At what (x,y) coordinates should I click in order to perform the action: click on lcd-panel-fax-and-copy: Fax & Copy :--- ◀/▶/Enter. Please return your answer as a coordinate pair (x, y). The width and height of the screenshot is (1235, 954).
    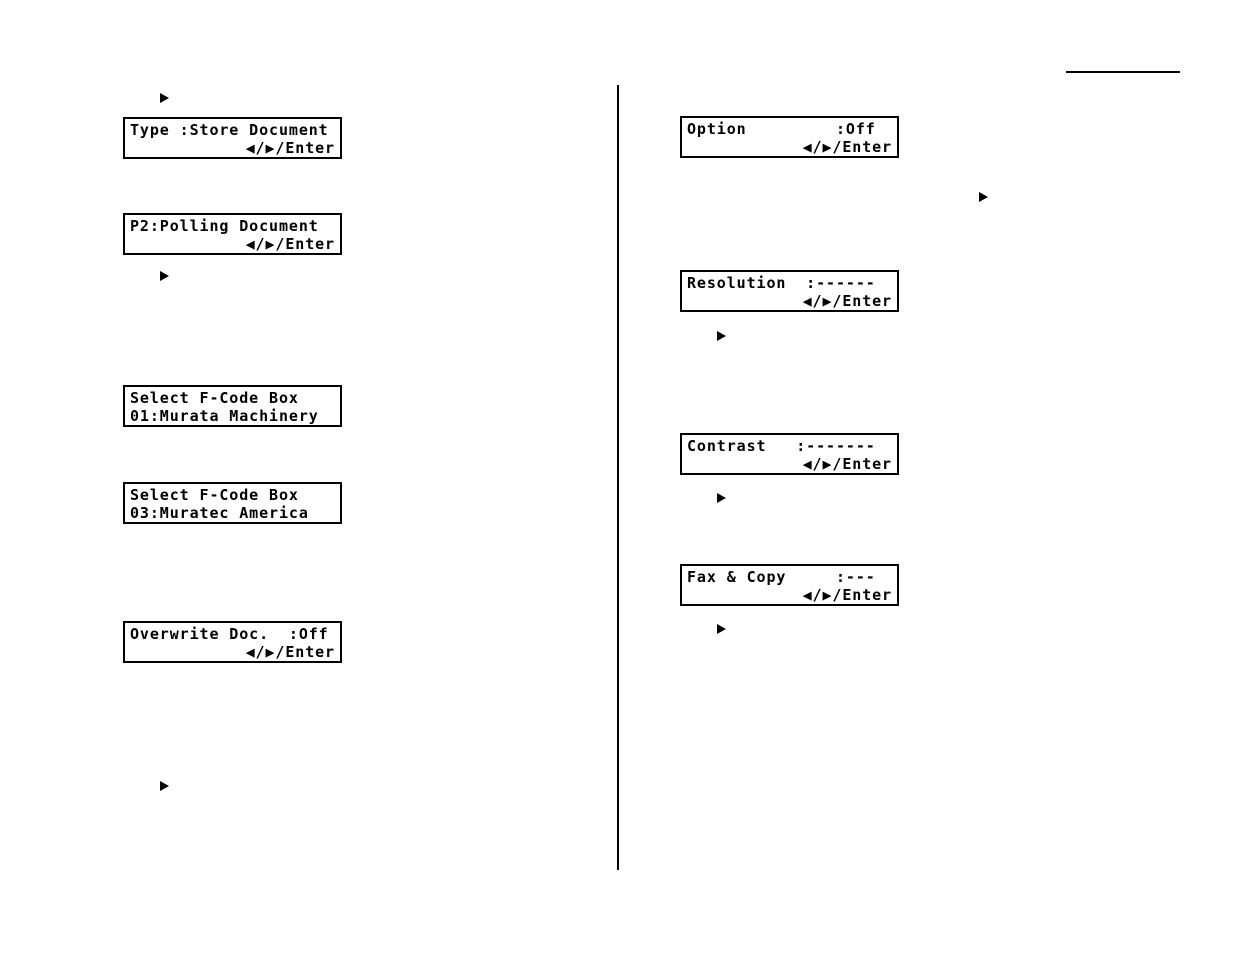
    Looking at the image, I should click on (789, 585).